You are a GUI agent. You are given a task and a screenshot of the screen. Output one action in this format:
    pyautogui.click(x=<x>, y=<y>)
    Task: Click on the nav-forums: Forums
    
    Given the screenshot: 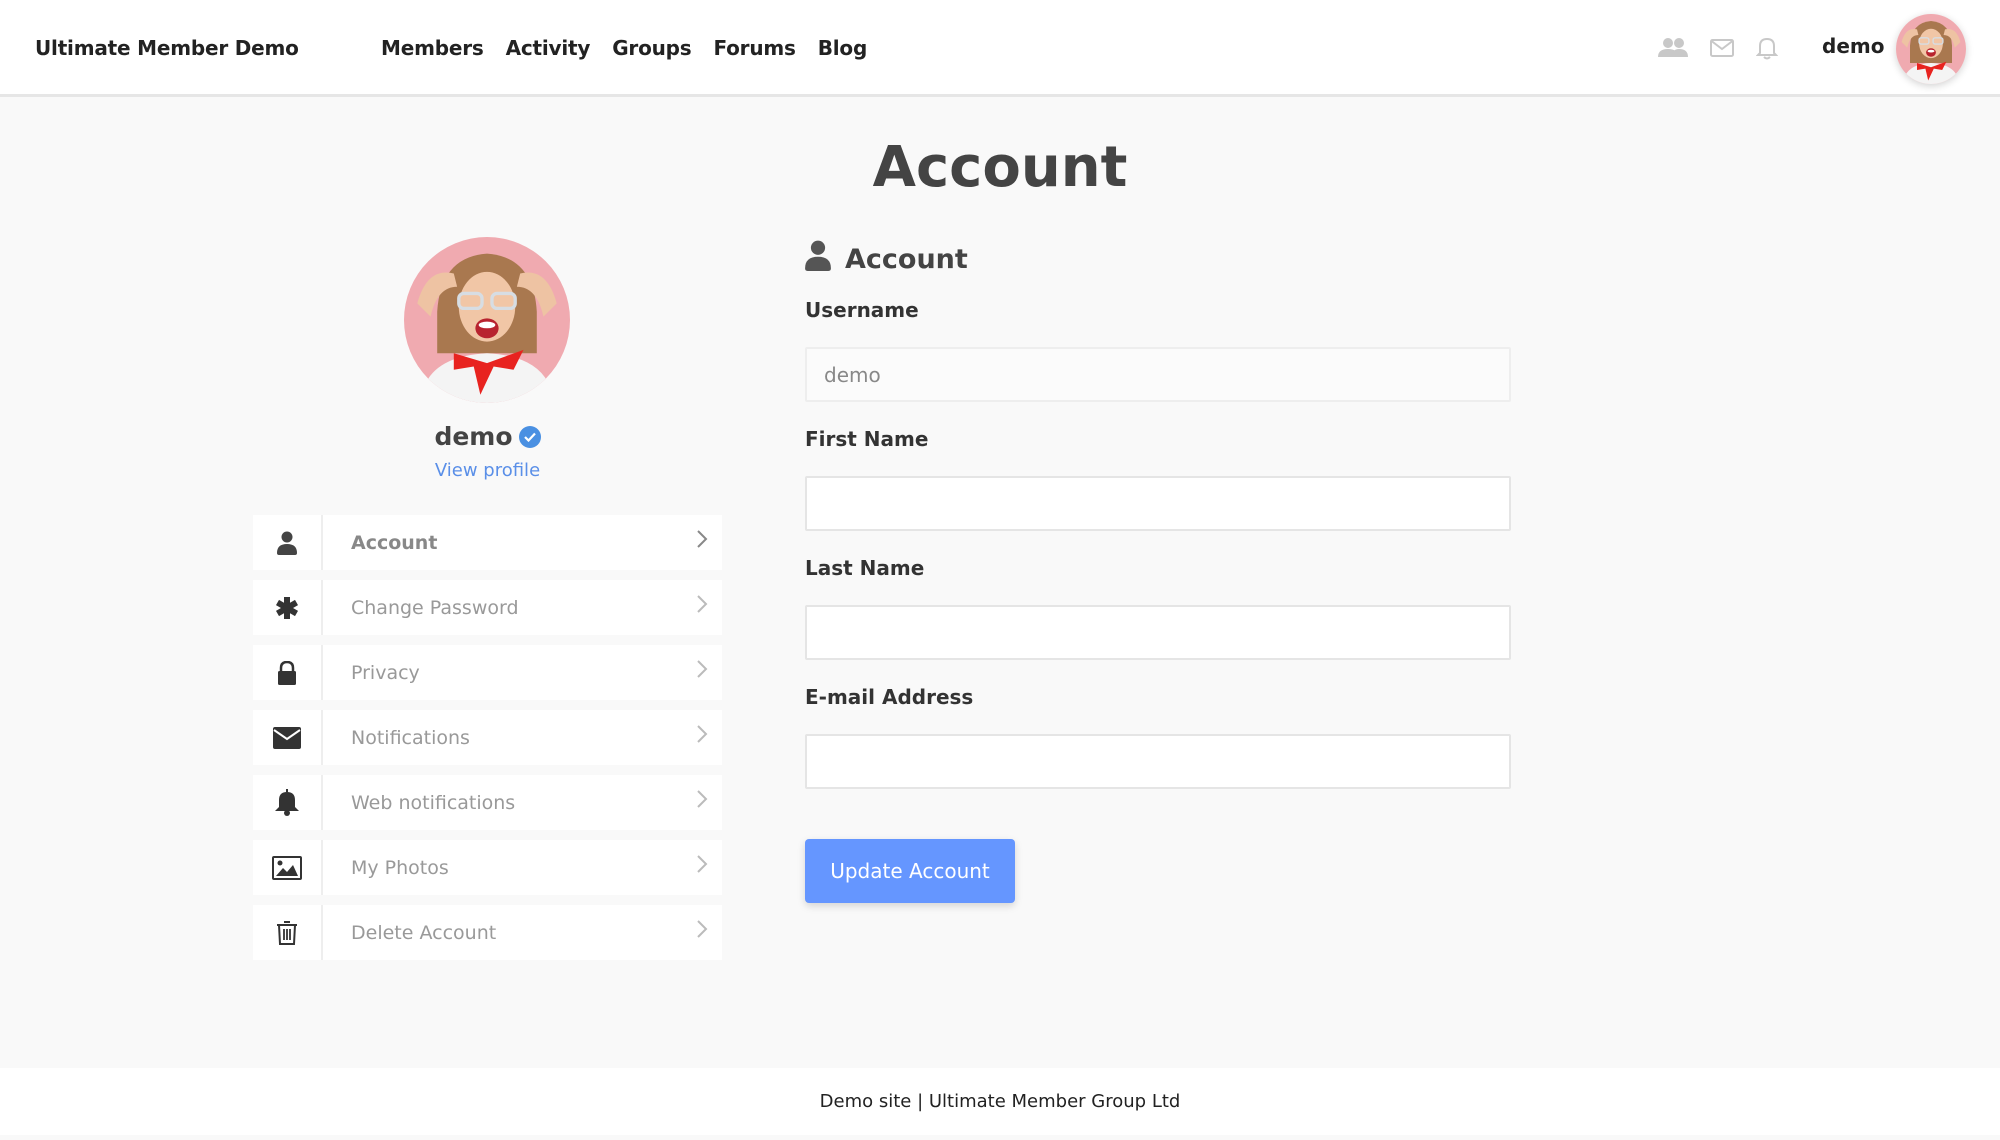 What is the action you would take?
    pyautogui.click(x=754, y=48)
    